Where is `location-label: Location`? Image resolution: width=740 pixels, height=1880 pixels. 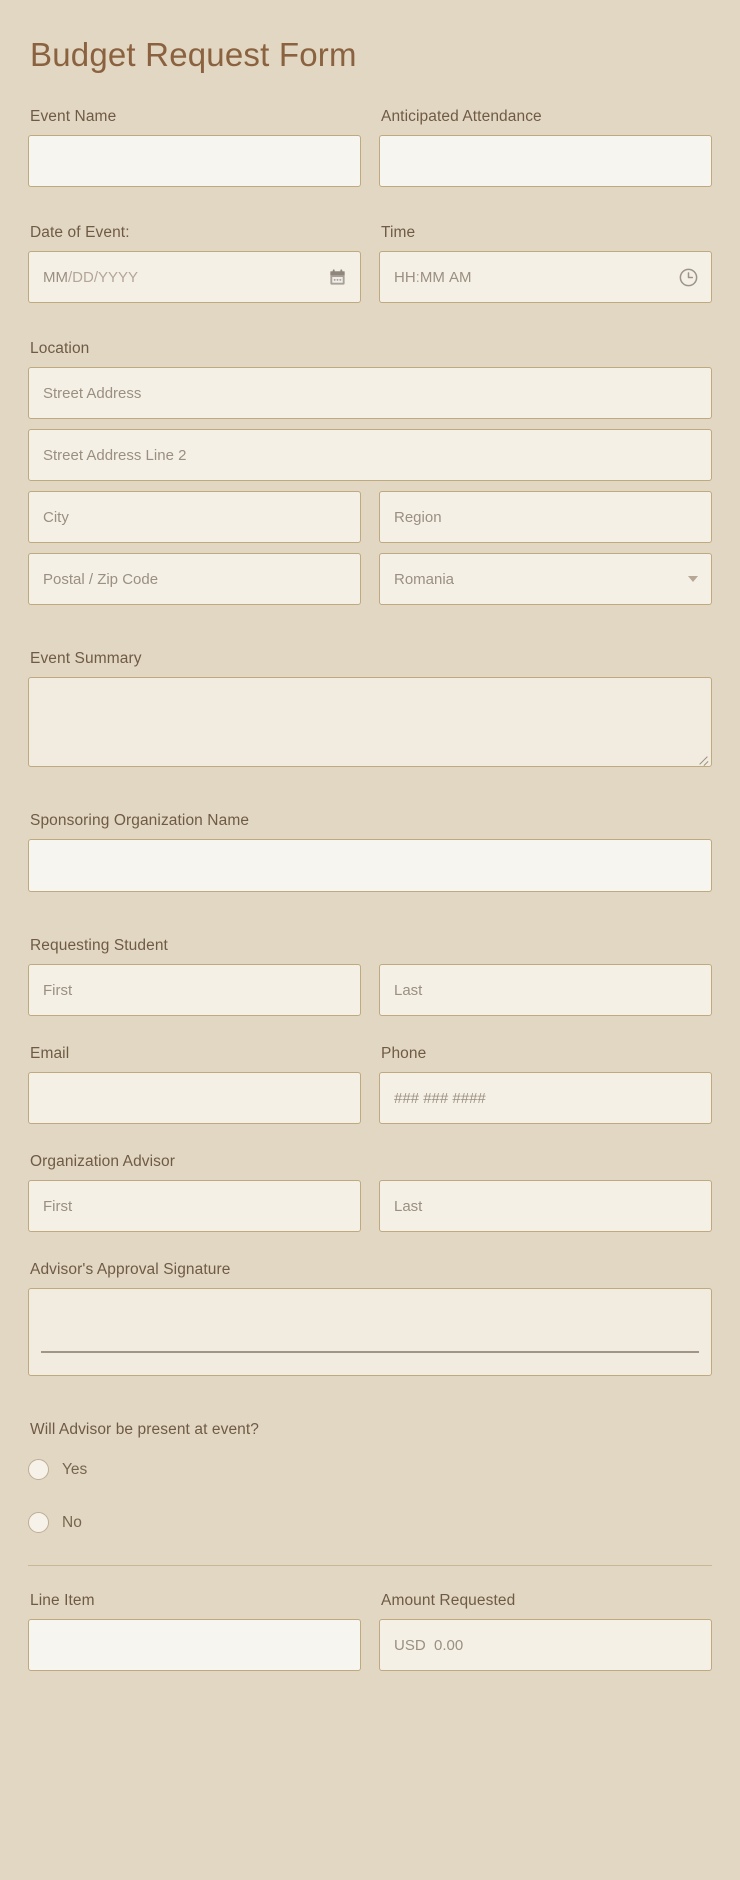 location-label: Location is located at coordinates (60, 348).